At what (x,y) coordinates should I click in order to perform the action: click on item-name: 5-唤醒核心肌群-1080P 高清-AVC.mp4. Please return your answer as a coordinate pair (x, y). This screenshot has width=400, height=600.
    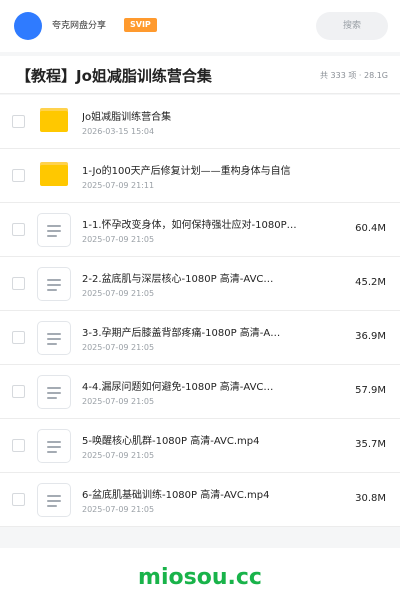
    Looking at the image, I should click on (171, 441).